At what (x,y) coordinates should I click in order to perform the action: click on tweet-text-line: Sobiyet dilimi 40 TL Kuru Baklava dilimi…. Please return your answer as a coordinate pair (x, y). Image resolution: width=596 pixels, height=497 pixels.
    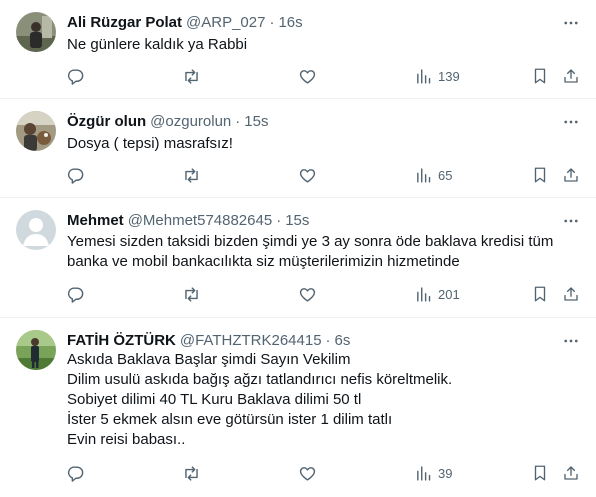
    Looking at the image, I should click on (214, 399).